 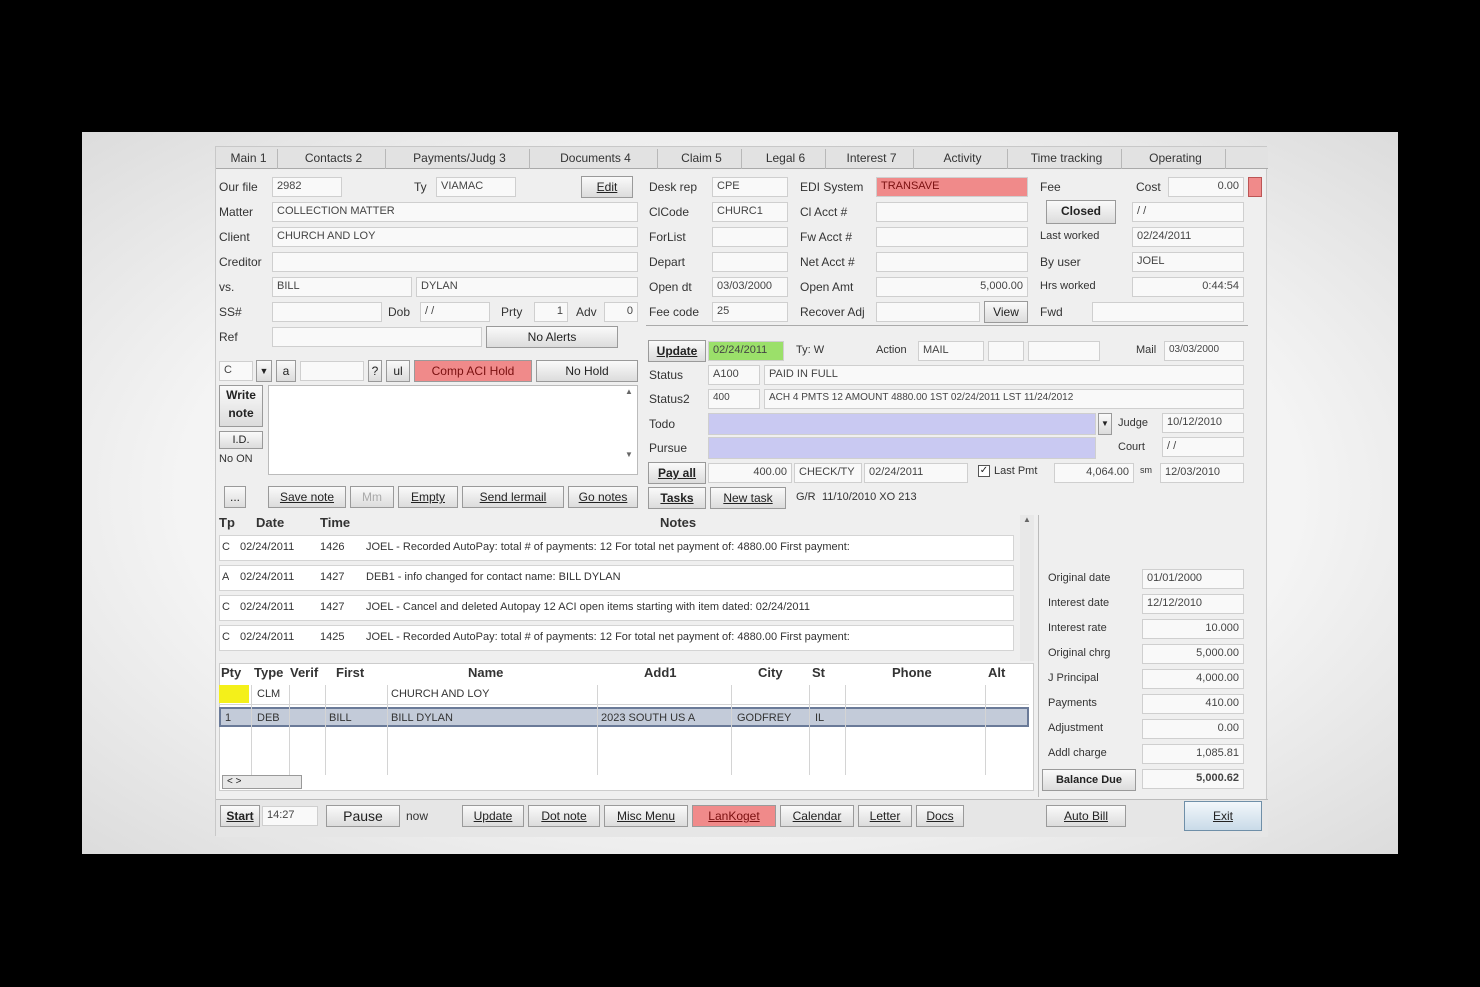 What do you see at coordinates (702, 159) in the screenshot?
I see `tab-claim: Claim 5` at bounding box center [702, 159].